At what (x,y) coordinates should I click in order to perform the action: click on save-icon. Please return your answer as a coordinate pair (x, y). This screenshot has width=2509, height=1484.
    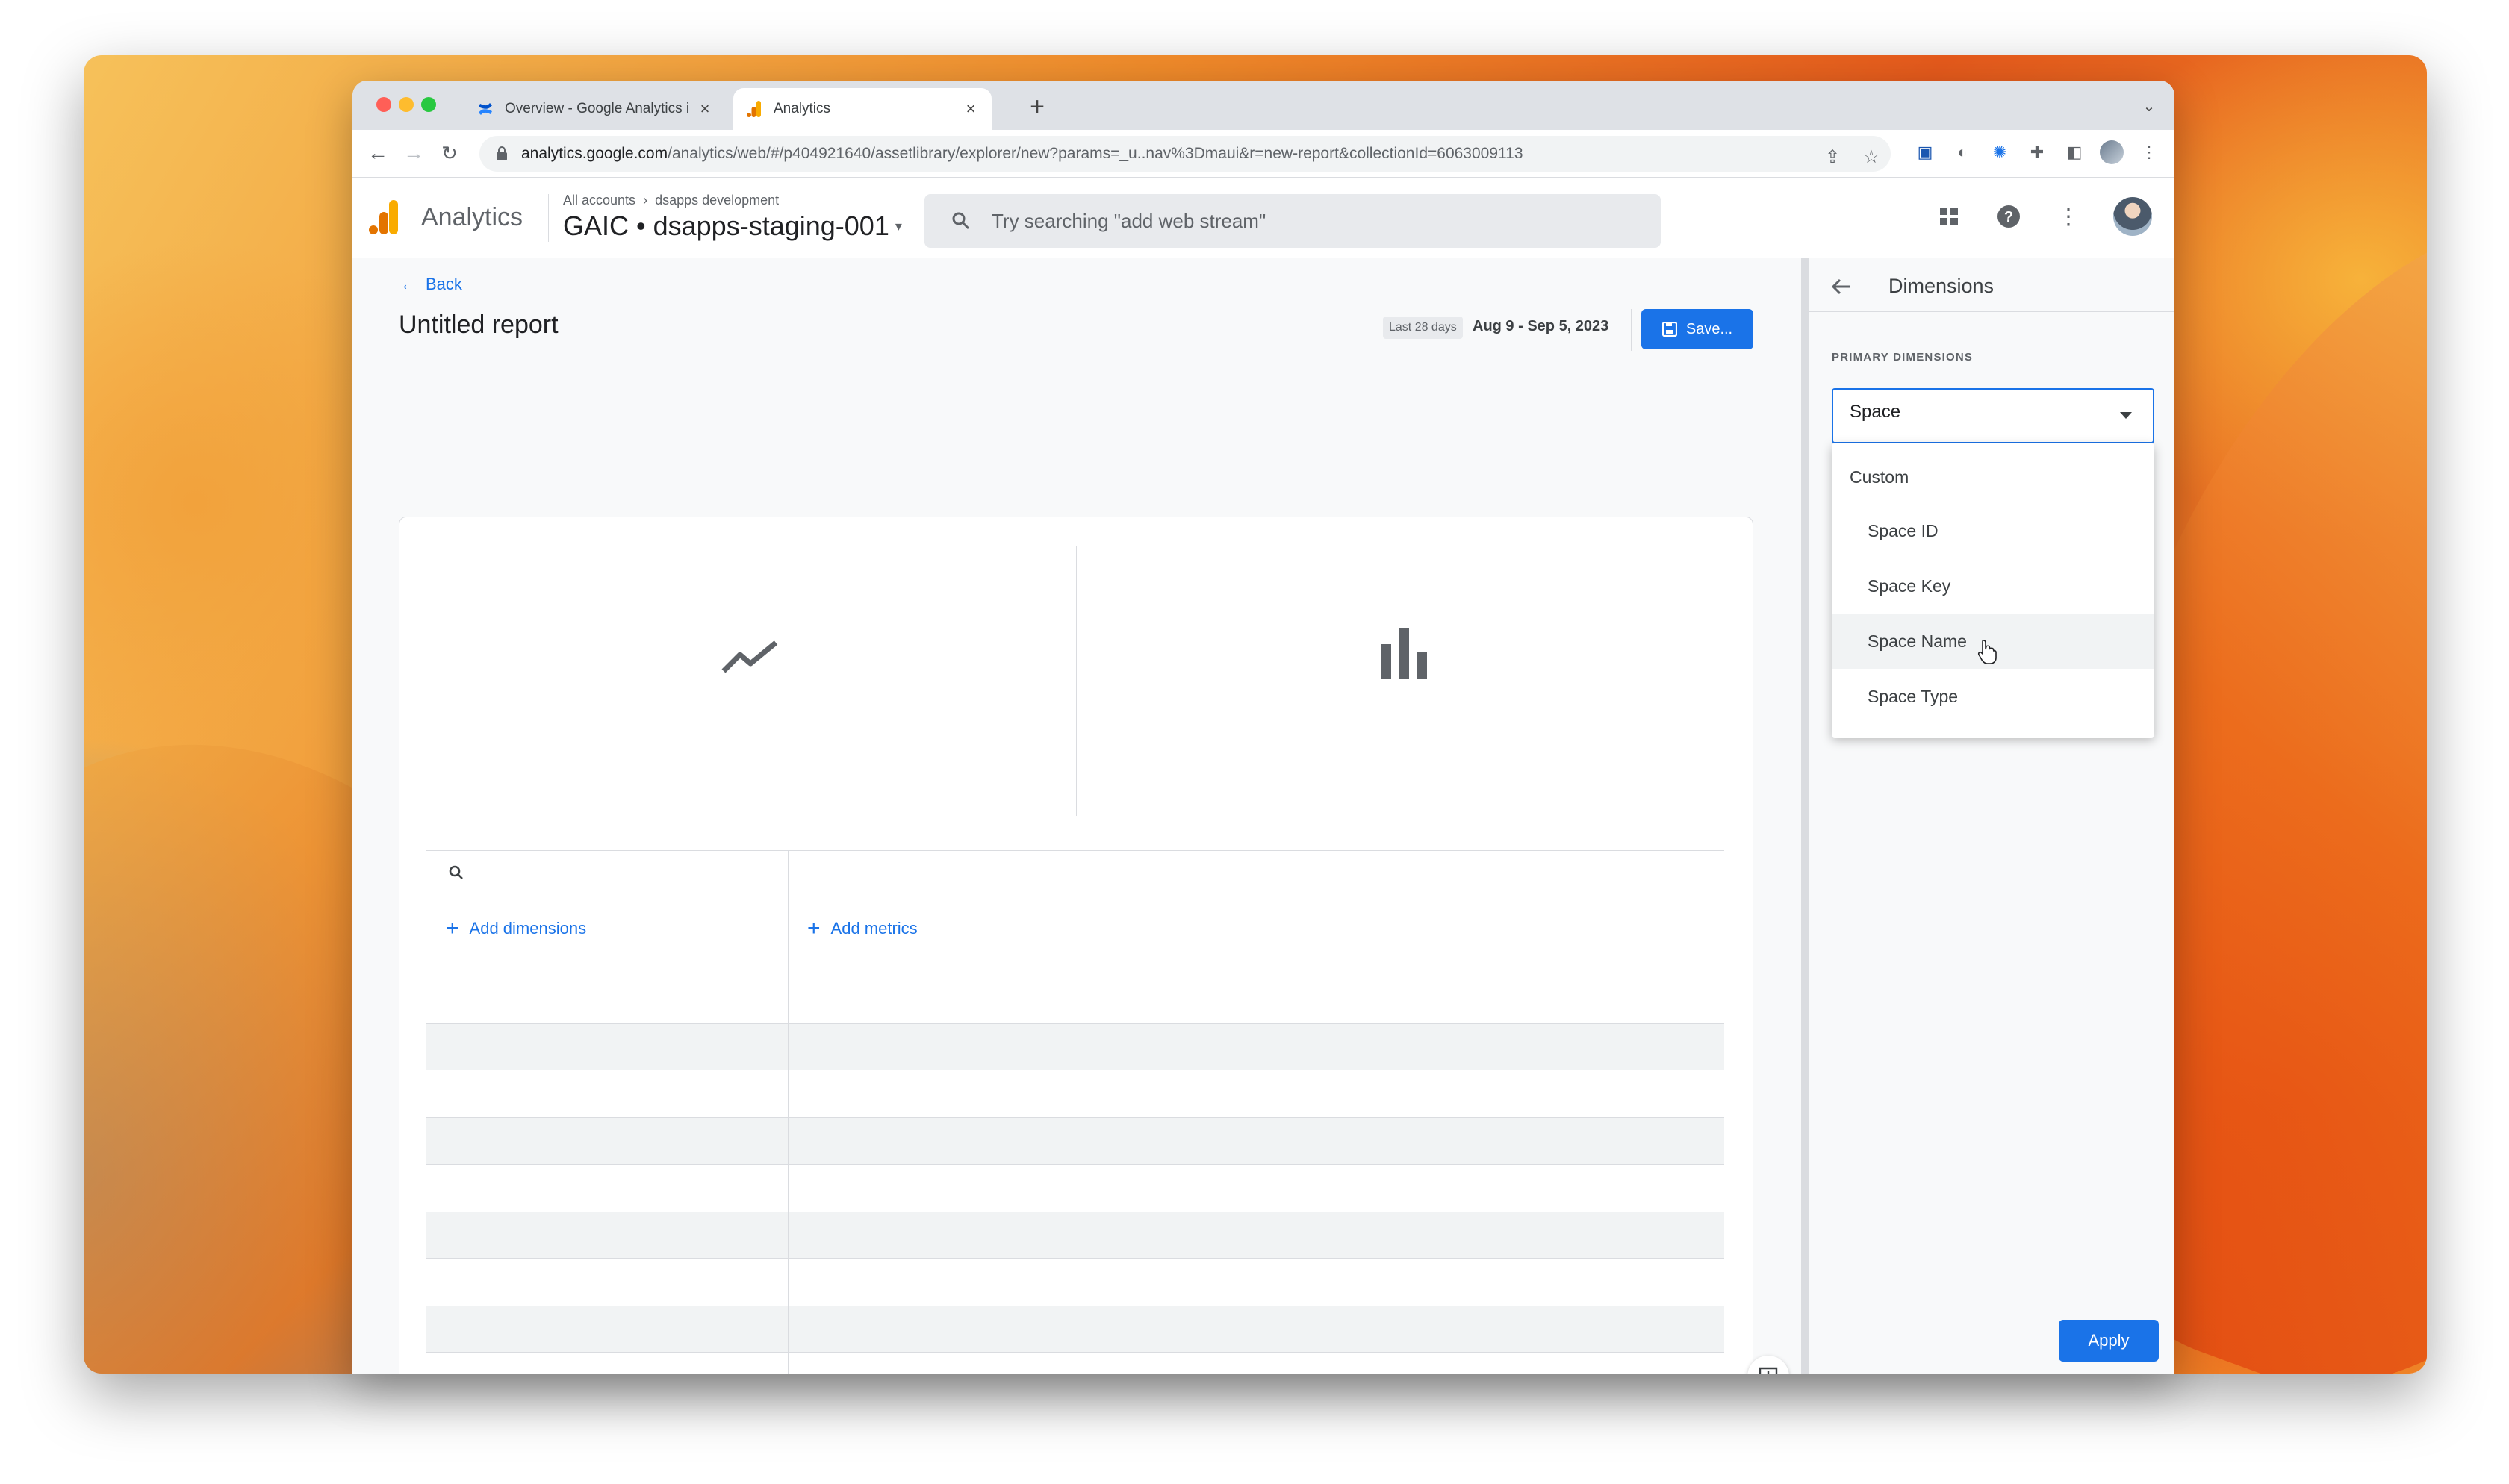
    Looking at the image, I should click on (1669, 329).